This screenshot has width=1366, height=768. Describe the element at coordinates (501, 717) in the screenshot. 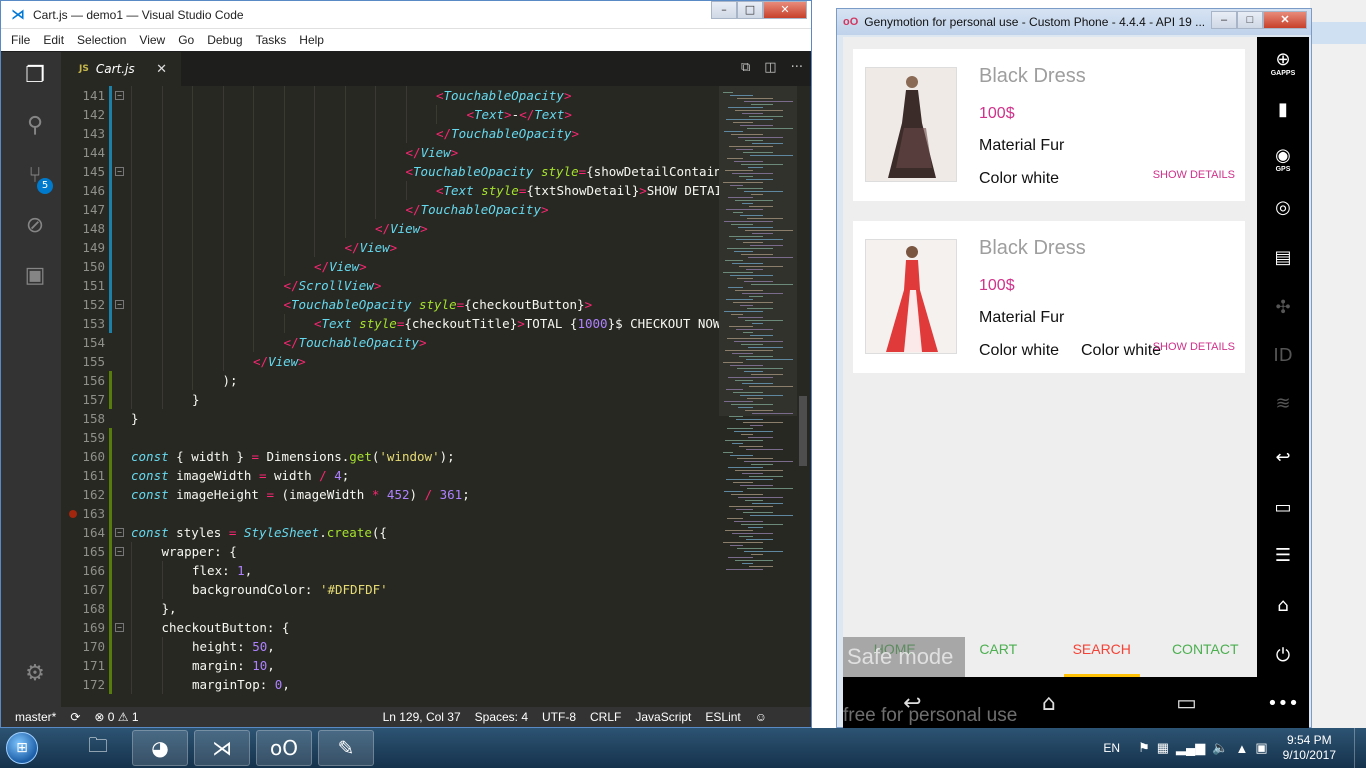

I see `indentation: Spaces: 4` at that location.